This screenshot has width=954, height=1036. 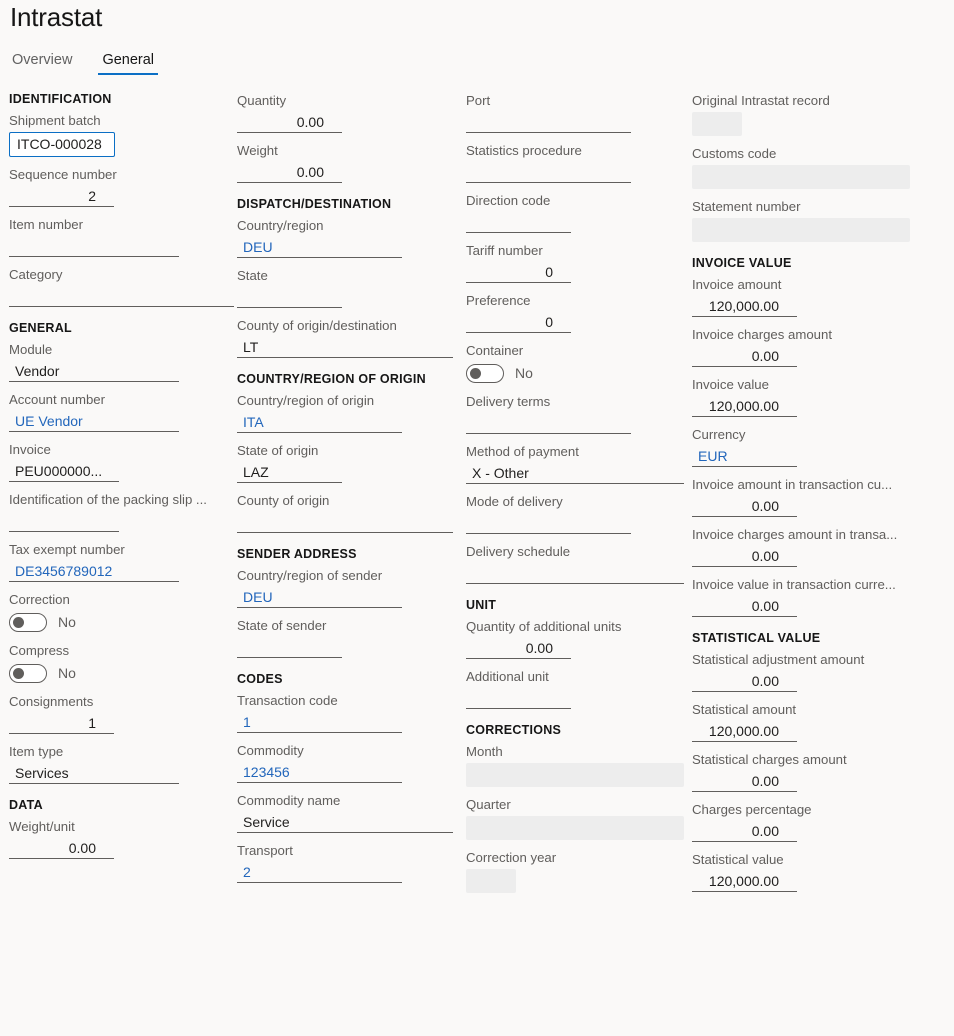 What do you see at coordinates (28, 673) in the screenshot?
I see `compress-toggle` at bounding box center [28, 673].